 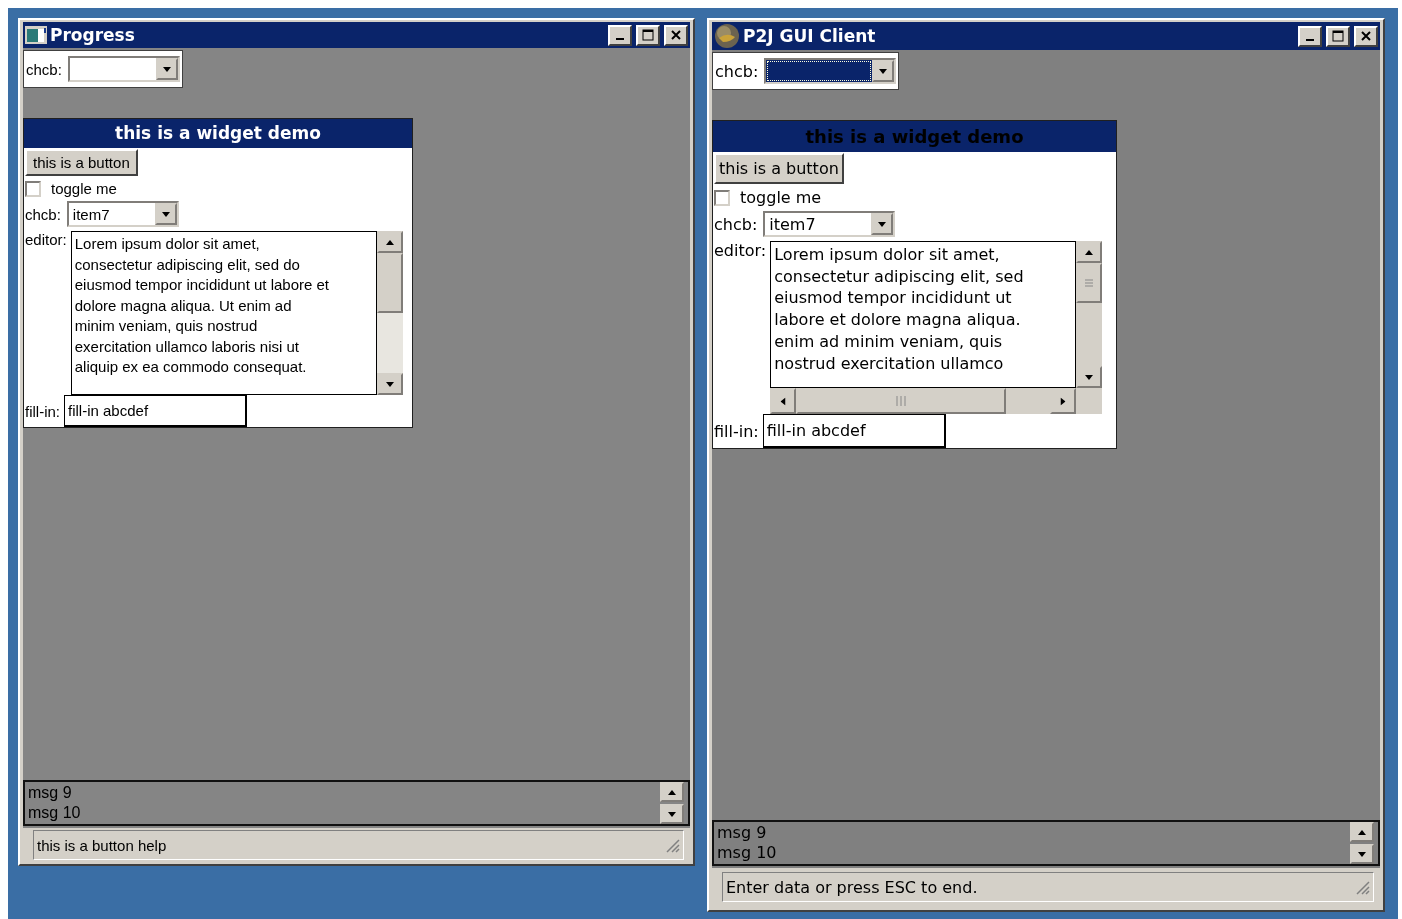 What do you see at coordinates (727, 36) in the screenshot?
I see `globe-icon` at bounding box center [727, 36].